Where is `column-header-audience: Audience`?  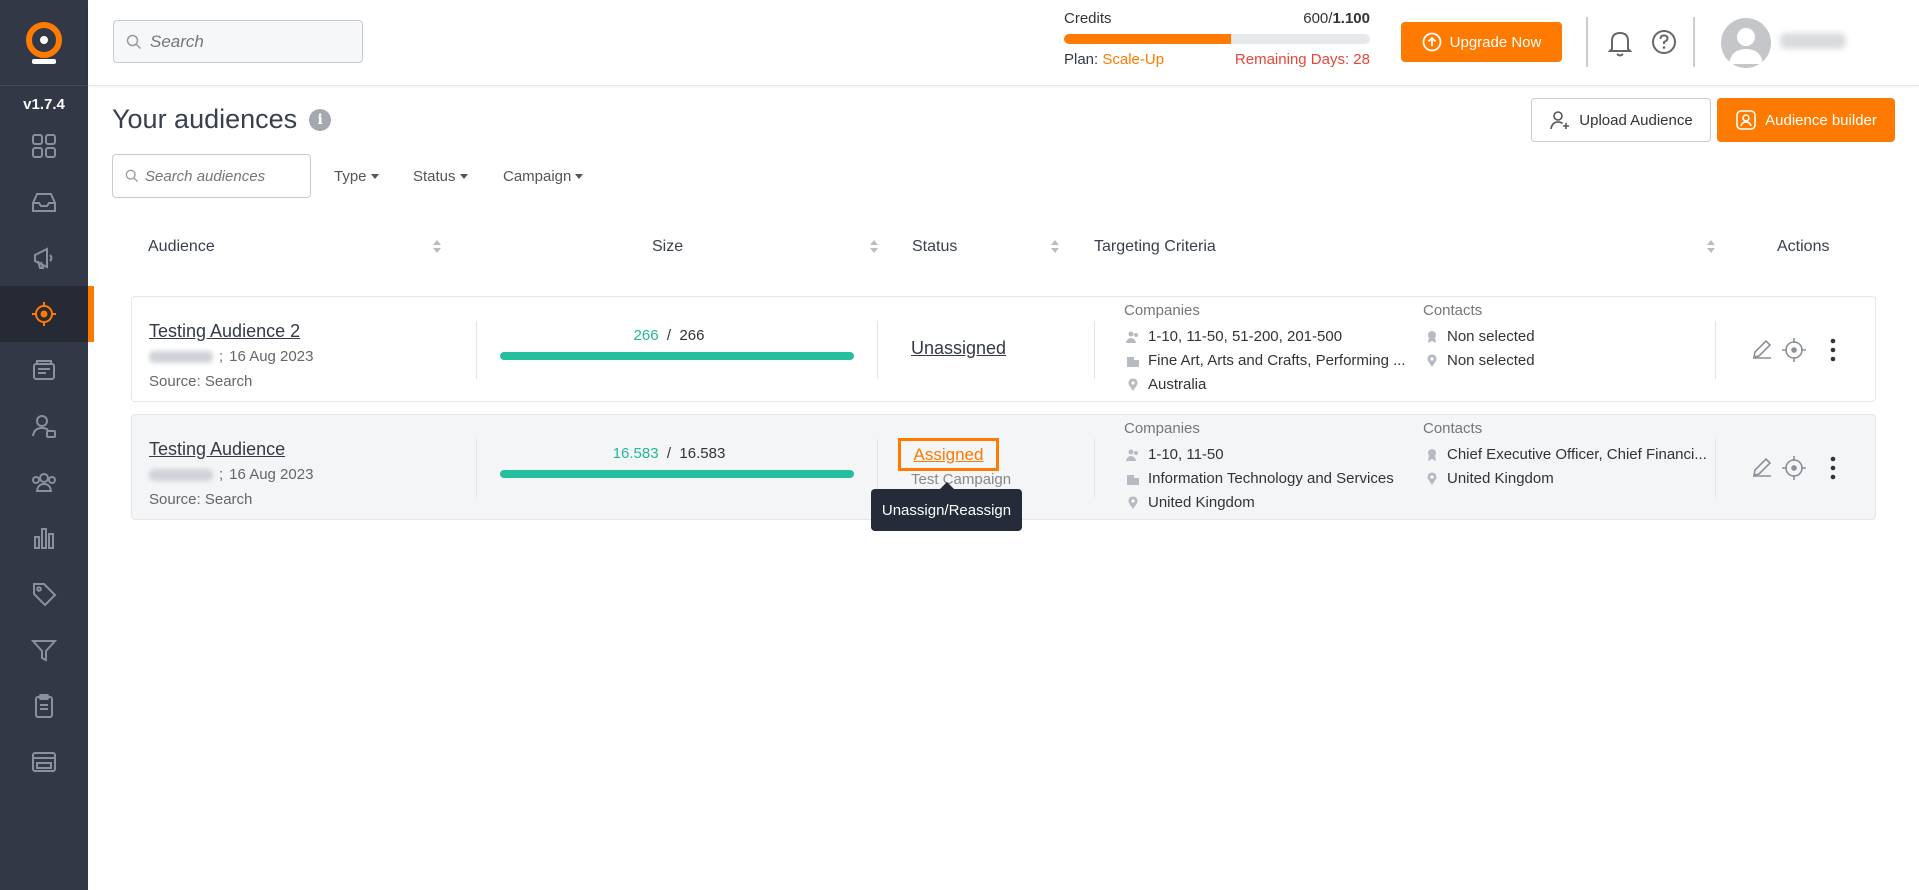
column-header-audience: Audience is located at coordinates (181, 247).